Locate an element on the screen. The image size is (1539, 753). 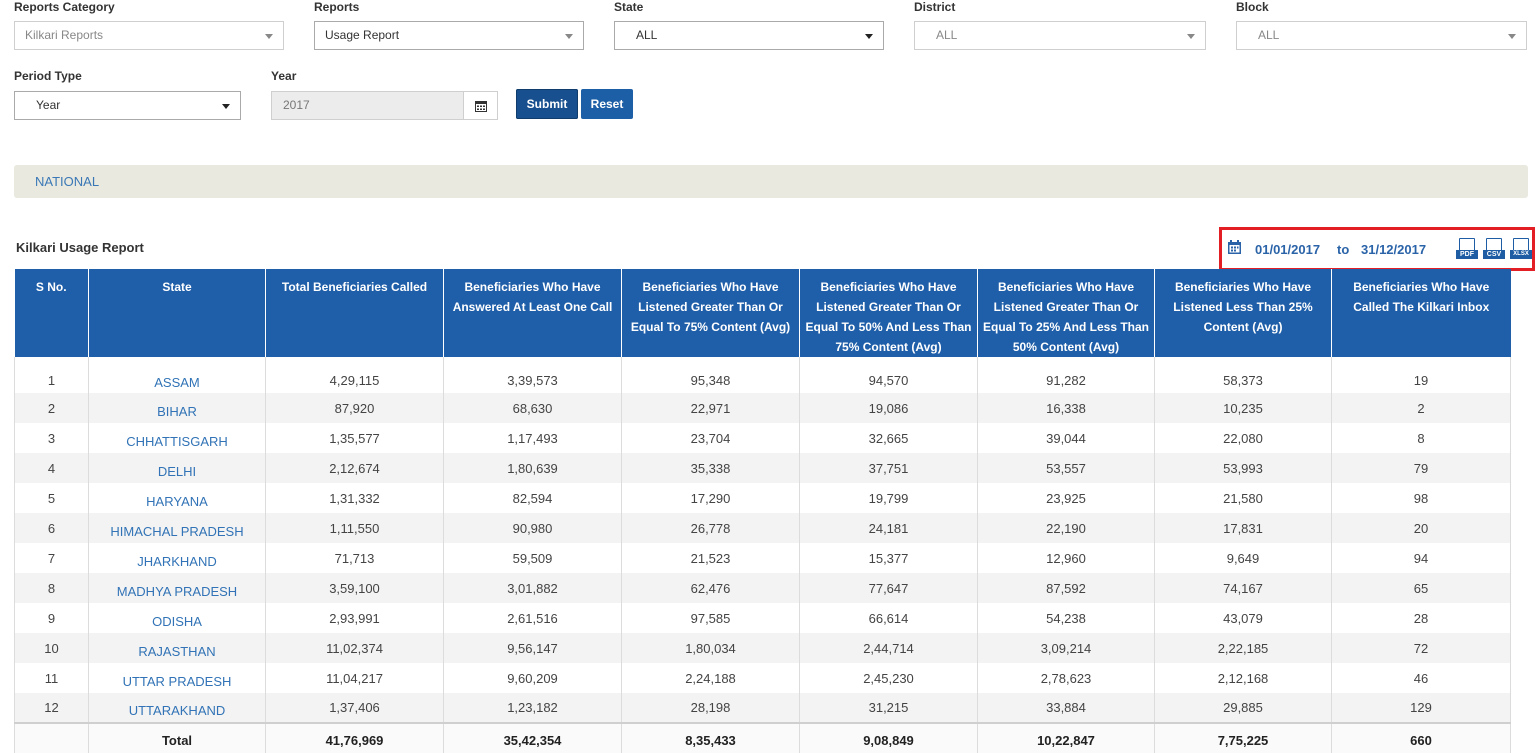
table-cell: 53,557 is located at coordinates (1066, 468).